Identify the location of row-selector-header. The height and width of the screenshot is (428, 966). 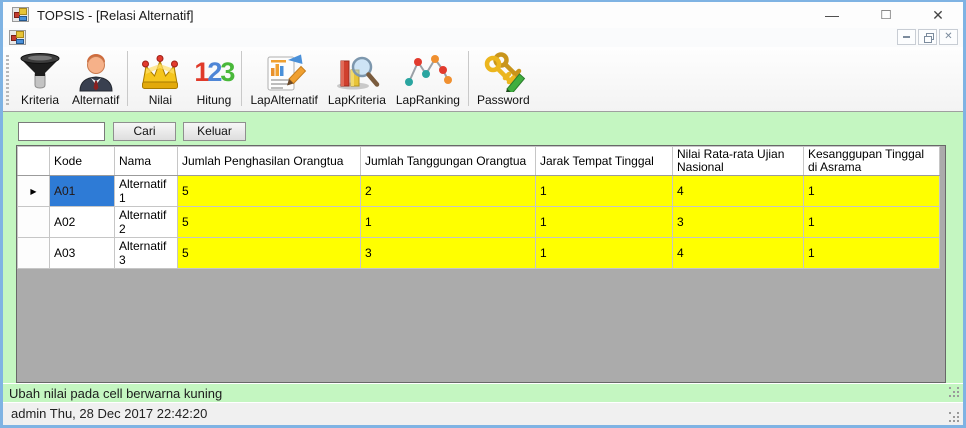
(33, 161).